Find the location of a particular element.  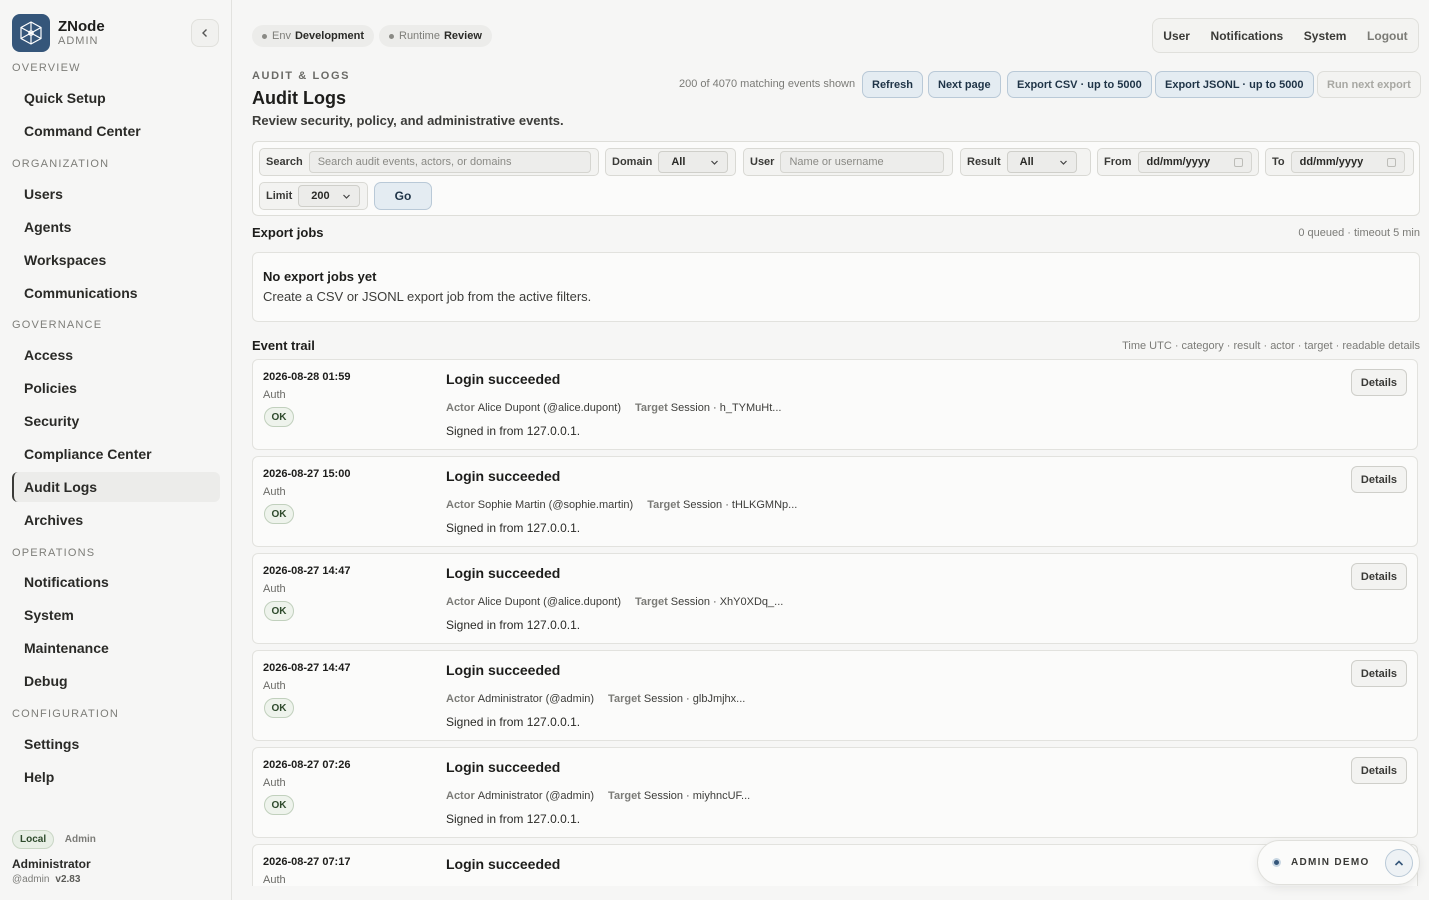

sidebar-footer: Local Admin Administrator @admin v2.83 is located at coordinates (57, 857).